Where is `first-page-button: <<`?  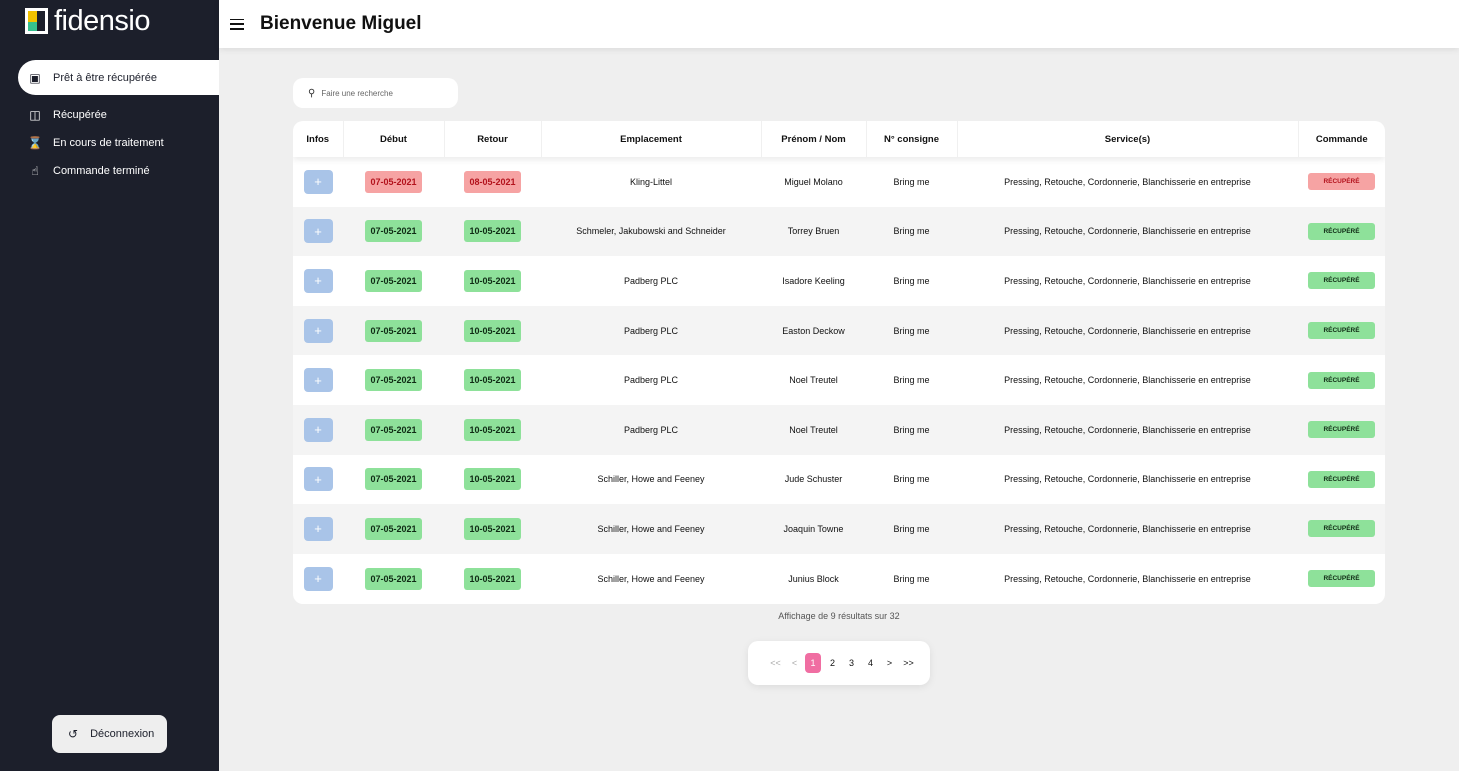
first-page-button: << is located at coordinates (775, 663).